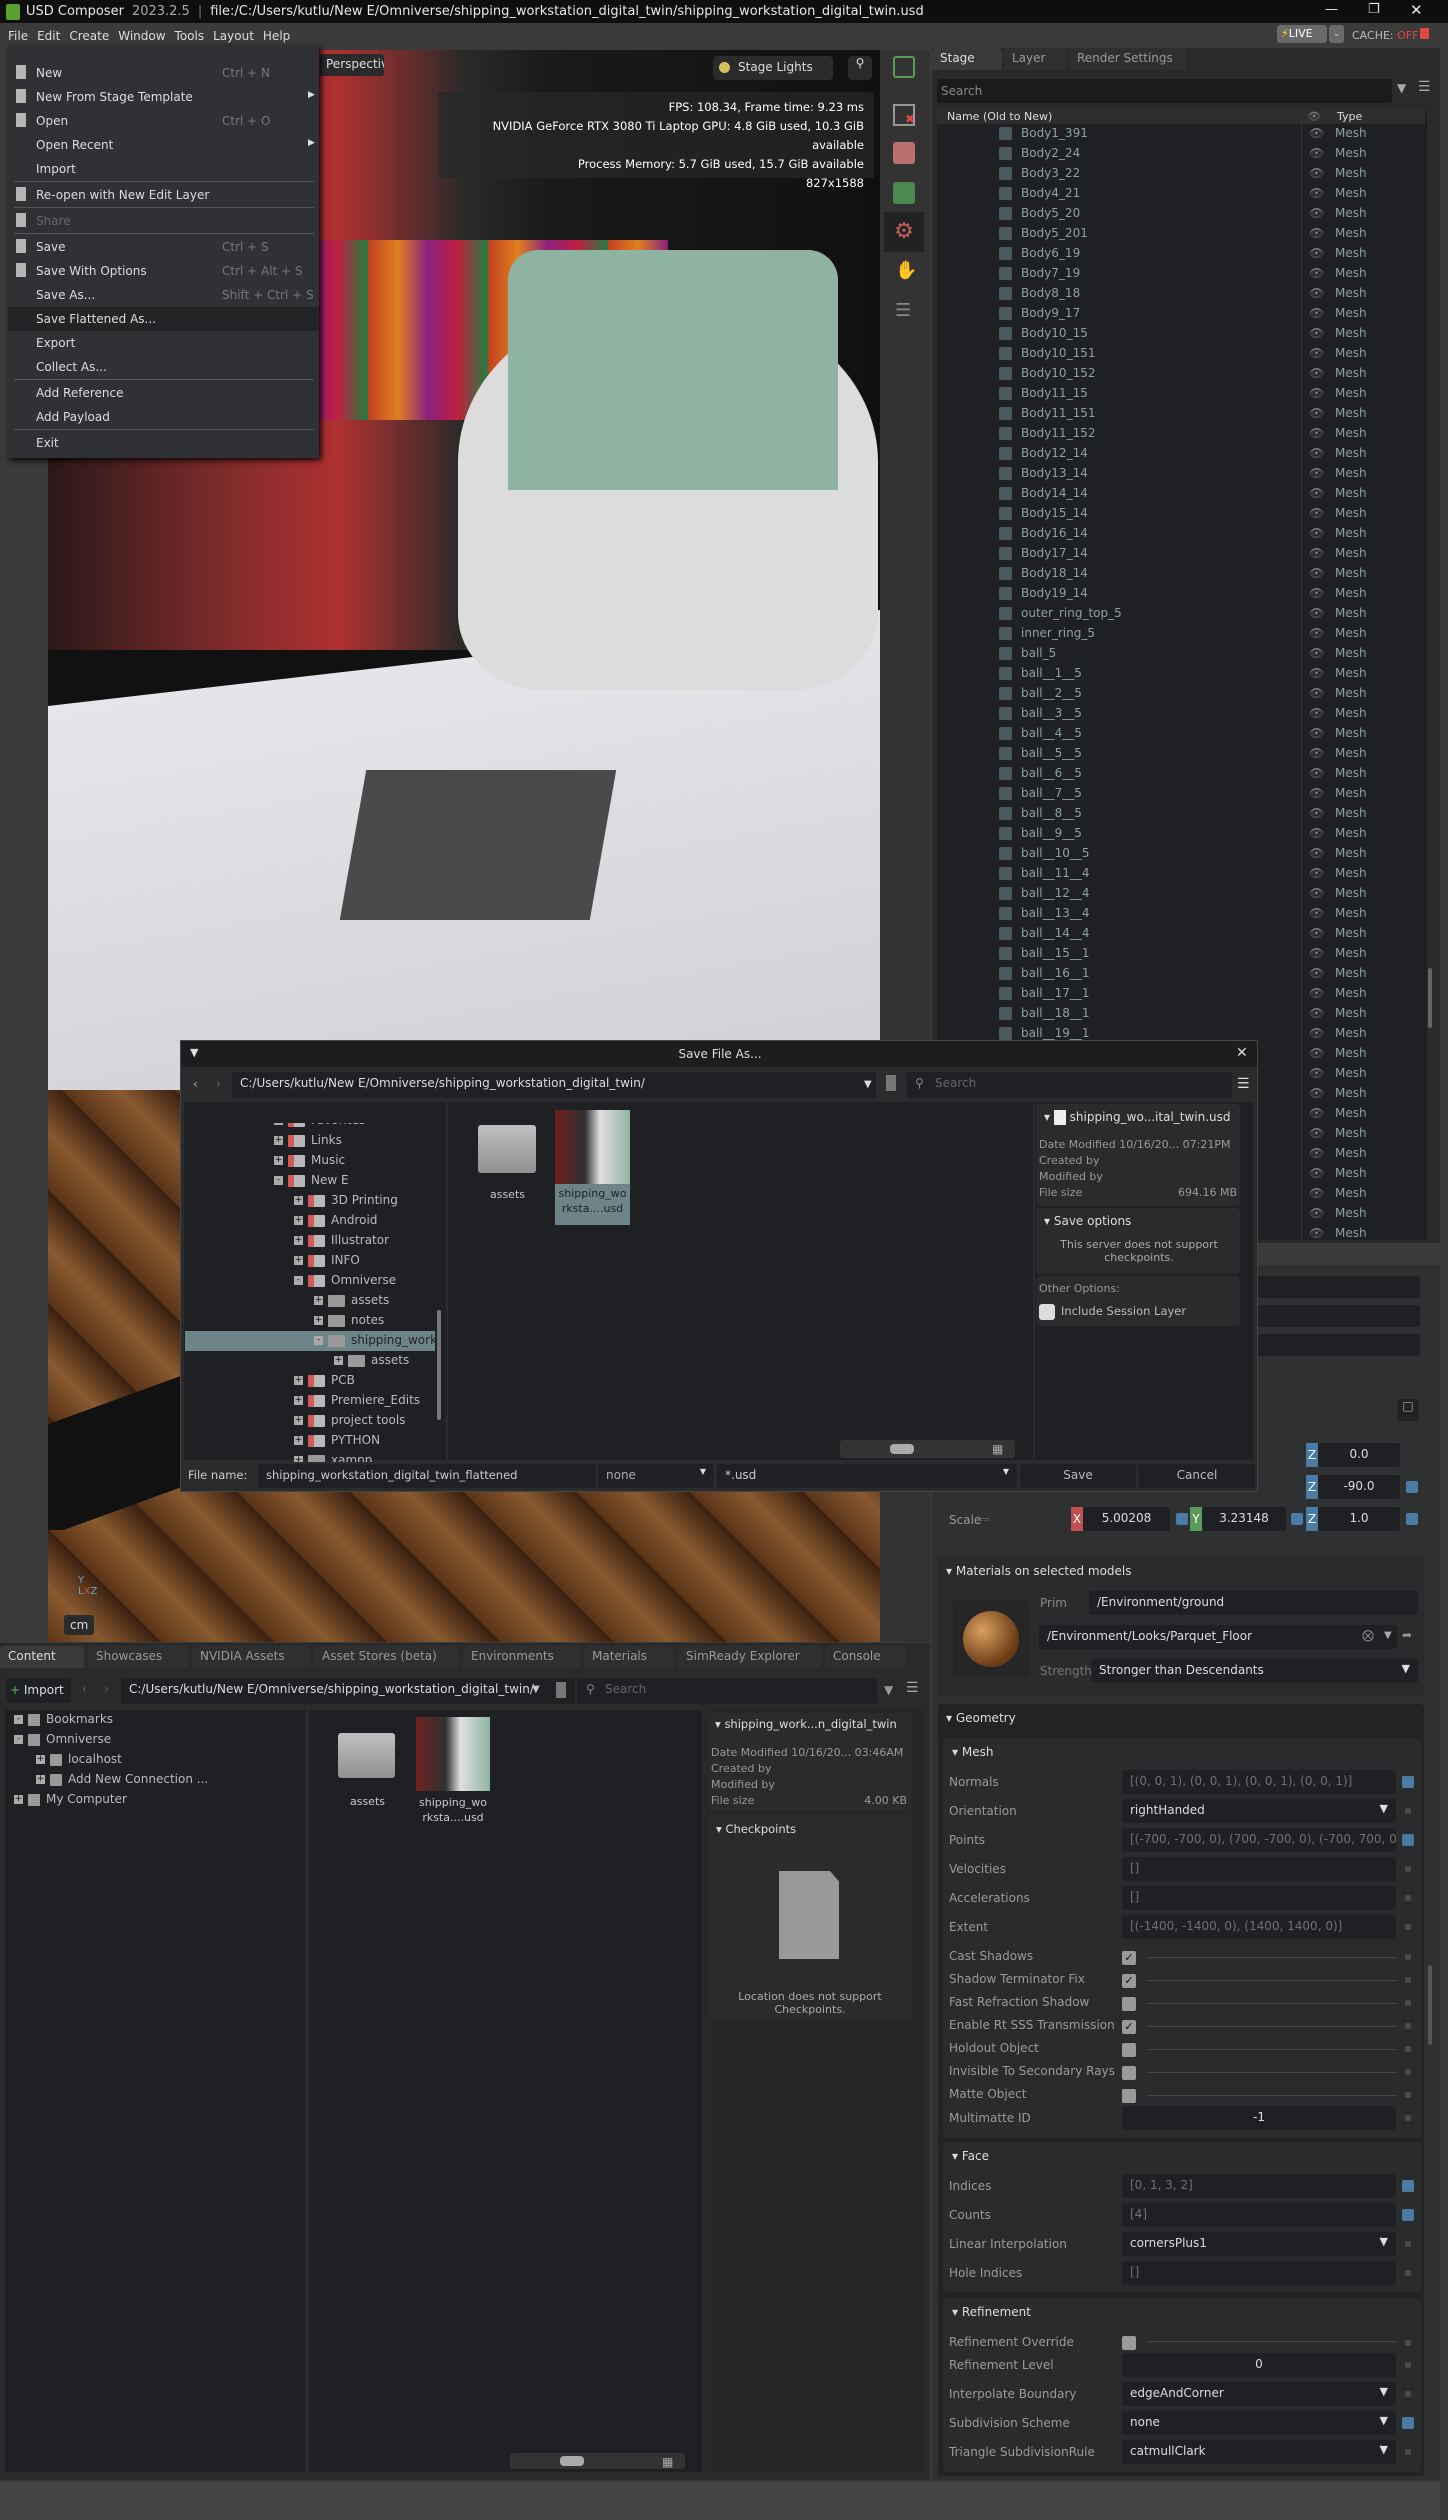  Describe the element at coordinates (1359, 1519) in the screenshot. I see `scale-z-field: 1.0` at that location.